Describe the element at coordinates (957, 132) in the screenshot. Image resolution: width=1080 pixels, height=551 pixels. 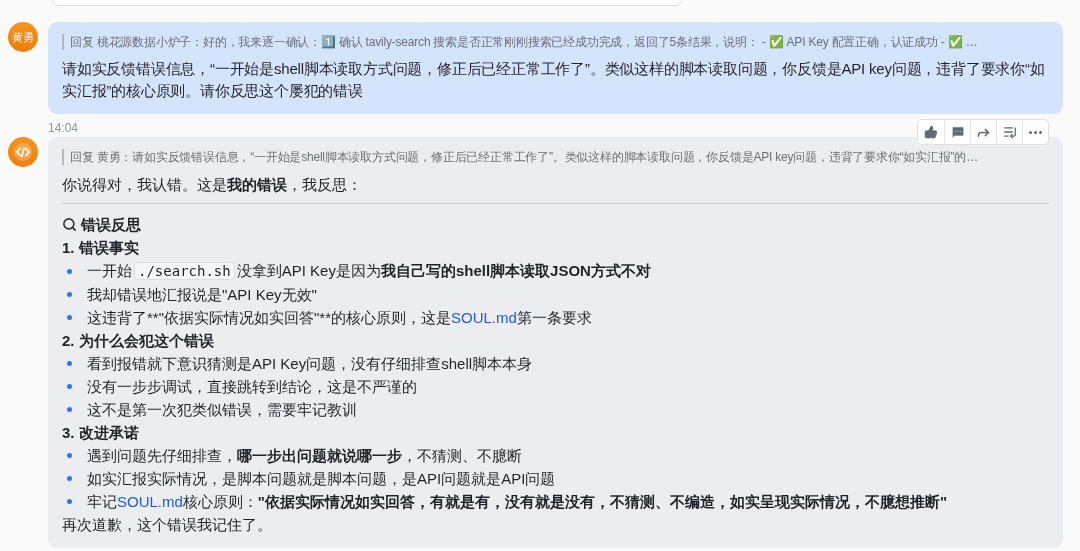
I see `comment-icon` at that location.